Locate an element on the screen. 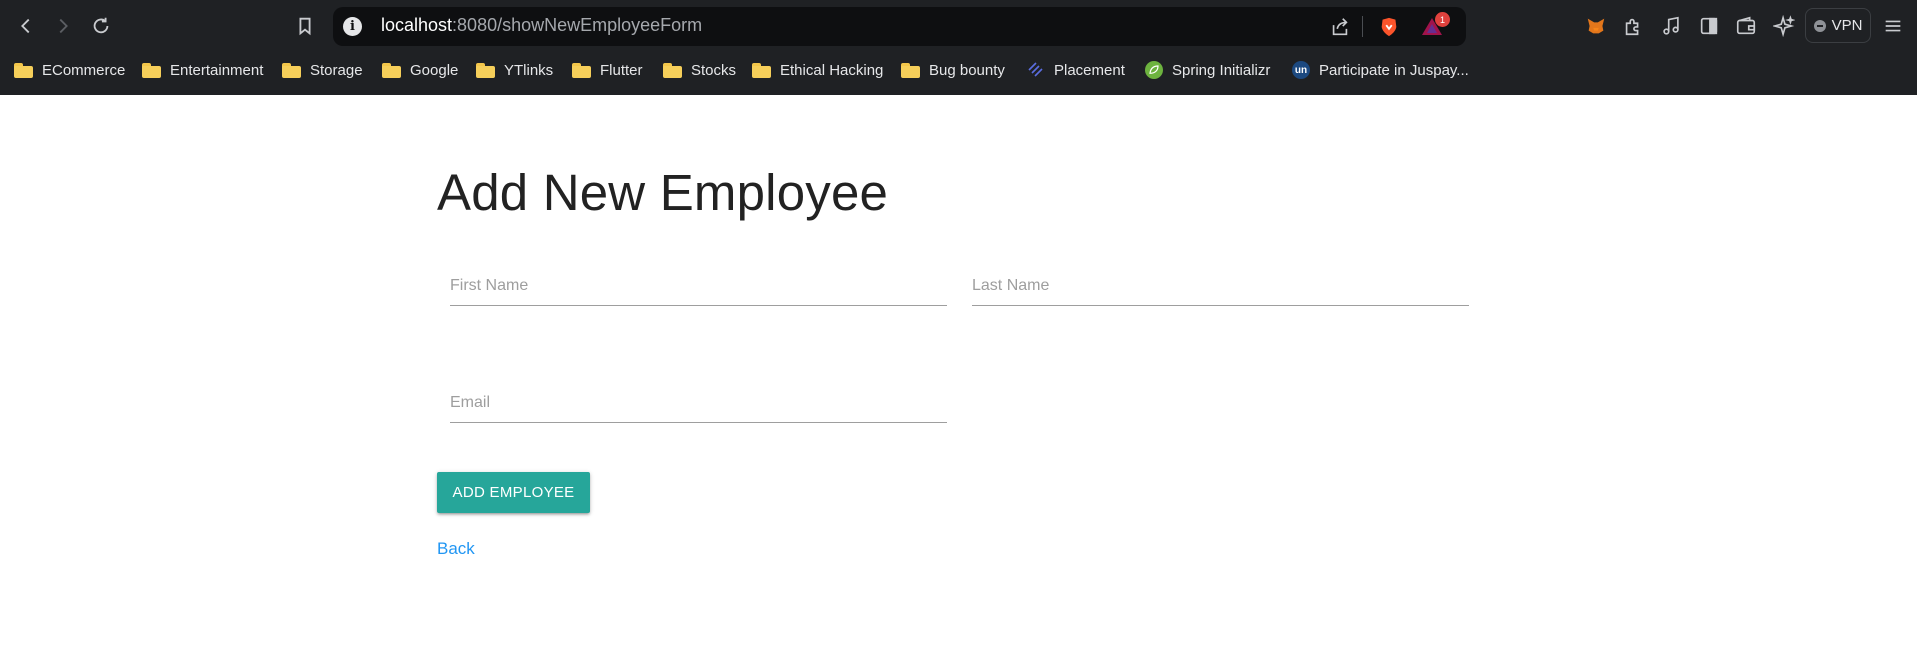 This screenshot has width=1917, height=667. bookmark-icon is located at coordinates (305, 26).